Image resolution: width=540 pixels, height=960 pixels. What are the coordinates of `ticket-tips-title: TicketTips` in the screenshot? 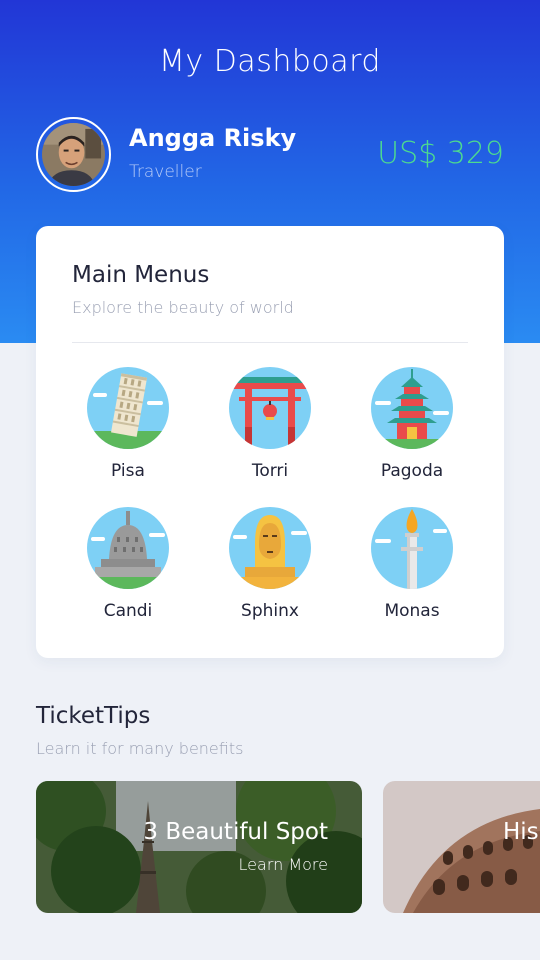 It's located at (93, 716).